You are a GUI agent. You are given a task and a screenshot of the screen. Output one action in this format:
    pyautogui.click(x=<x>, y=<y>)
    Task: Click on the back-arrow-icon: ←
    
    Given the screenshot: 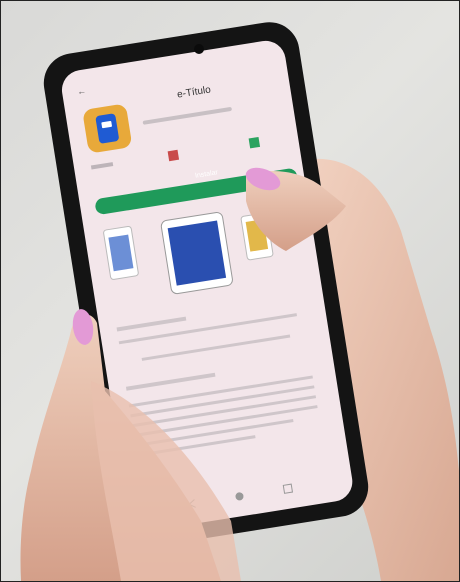 What is the action you would take?
    pyautogui.click(x=81, y=90)
    